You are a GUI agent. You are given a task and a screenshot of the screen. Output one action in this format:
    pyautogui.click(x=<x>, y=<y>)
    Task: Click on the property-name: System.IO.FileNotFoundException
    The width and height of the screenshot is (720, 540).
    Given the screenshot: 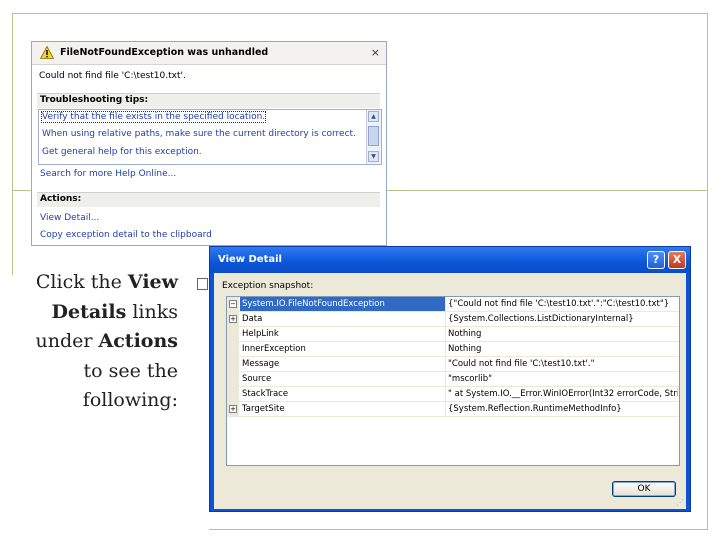 What is the action you would take?
    pyautogui.click(x=342, y=304)
    